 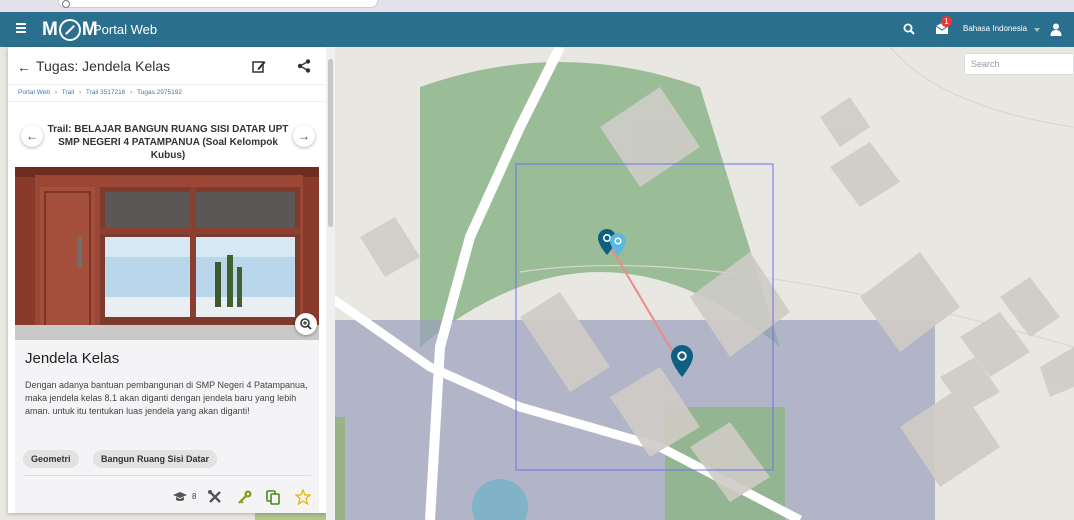 I want to click on panel-header: ← Tugas: Jendela Kelas, so click(x=167, y=66).